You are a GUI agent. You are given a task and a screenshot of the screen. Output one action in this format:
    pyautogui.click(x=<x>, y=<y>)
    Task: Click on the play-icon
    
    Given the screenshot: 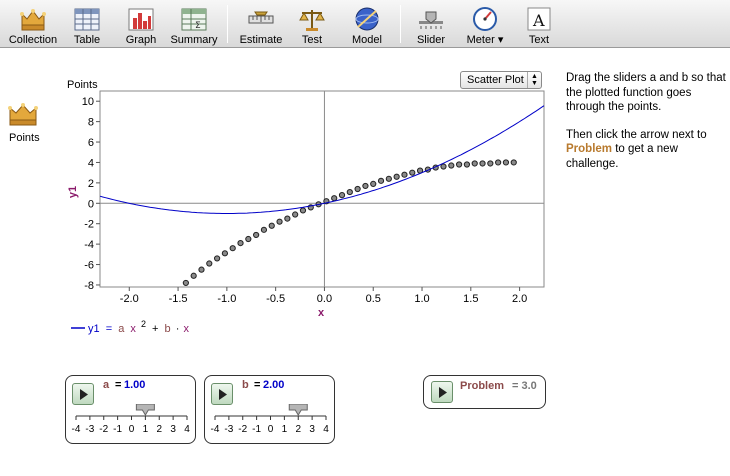 What is the action you would take?
    pyautogui.click(x=84, y=394)
    